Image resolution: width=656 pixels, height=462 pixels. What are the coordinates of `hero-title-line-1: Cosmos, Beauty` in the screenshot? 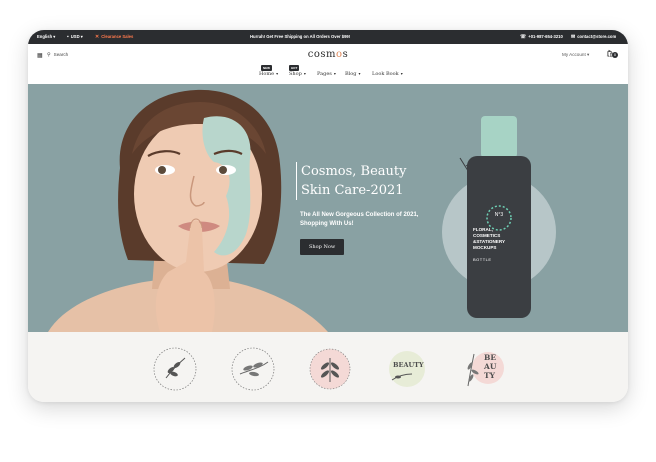 It's located at (354, 171).